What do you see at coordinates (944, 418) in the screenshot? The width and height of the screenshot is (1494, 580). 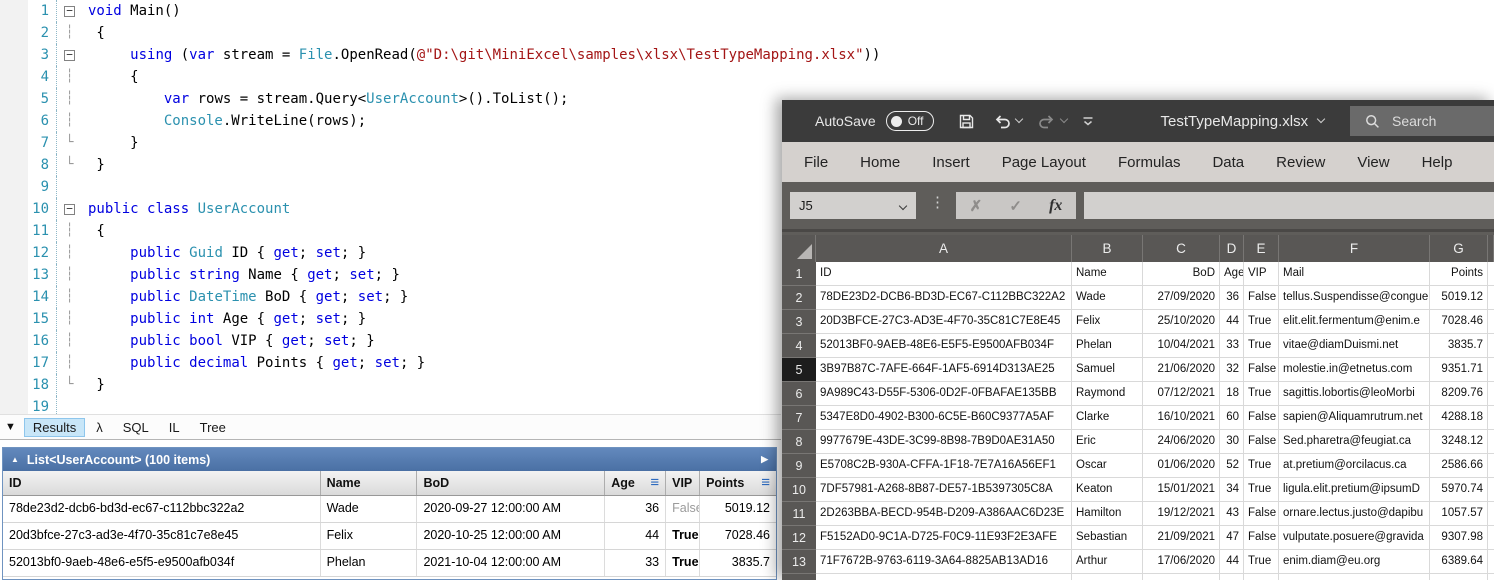 I see `cell: 5347E8D0-4902-B300-6C5E-B60C9377A5AF` at bounding box center [944, 418].